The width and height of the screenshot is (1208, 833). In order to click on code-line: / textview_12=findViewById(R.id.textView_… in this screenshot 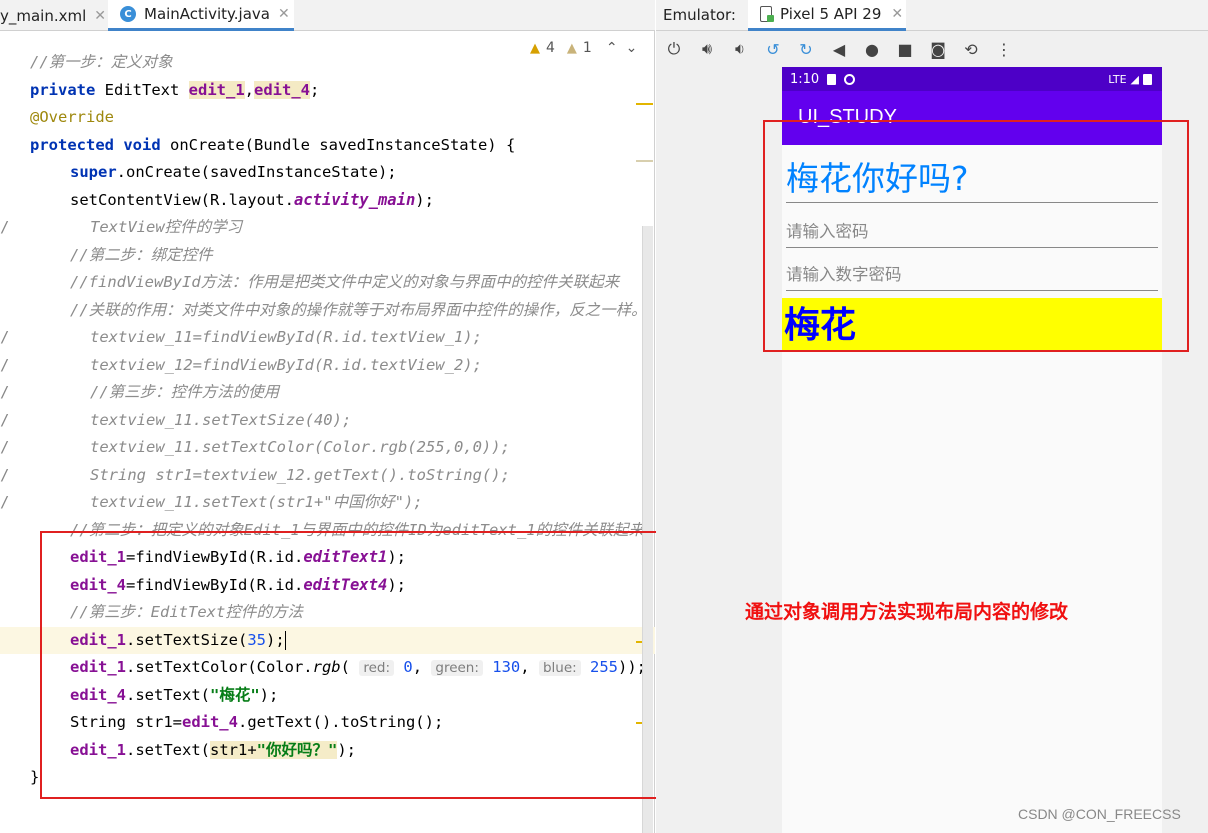, I will do `click(241, 364)`.